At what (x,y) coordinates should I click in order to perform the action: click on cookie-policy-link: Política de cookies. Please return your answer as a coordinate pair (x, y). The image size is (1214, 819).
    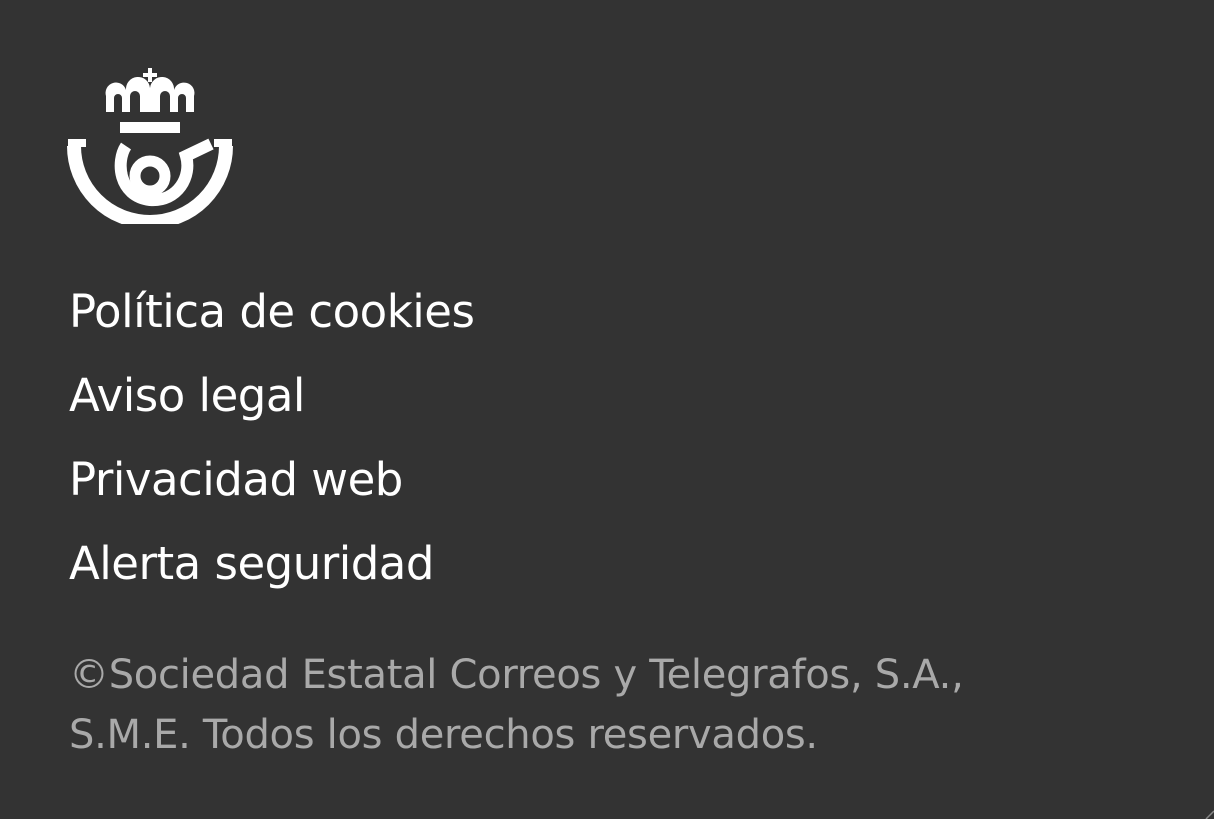
    Looking at the image, I should click on (272, 312).